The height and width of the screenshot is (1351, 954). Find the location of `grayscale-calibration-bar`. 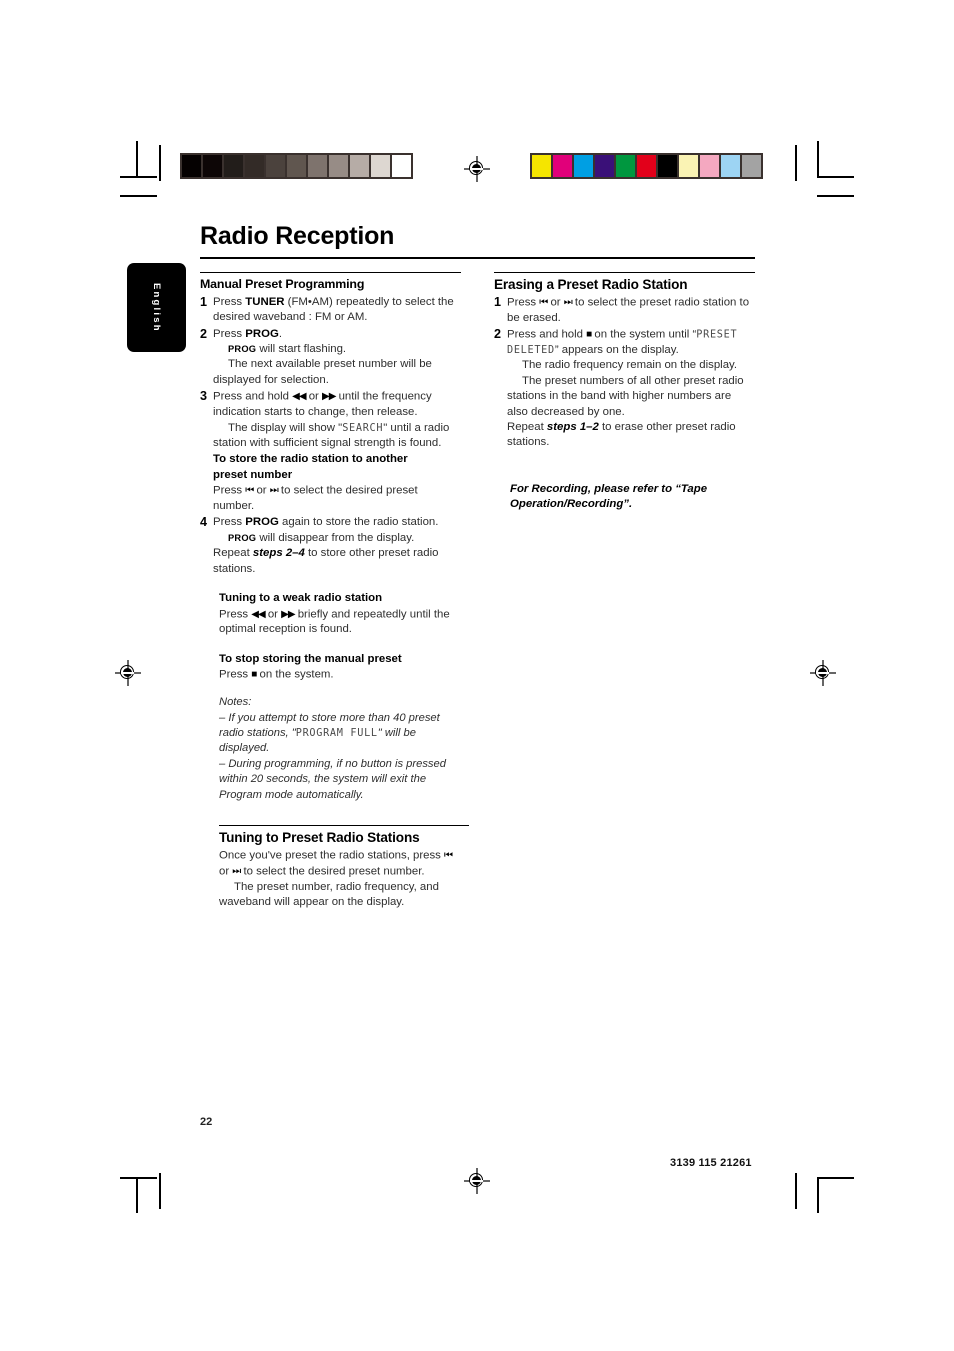

grayscale-calibration-bar is located at coordinates (296, 166).